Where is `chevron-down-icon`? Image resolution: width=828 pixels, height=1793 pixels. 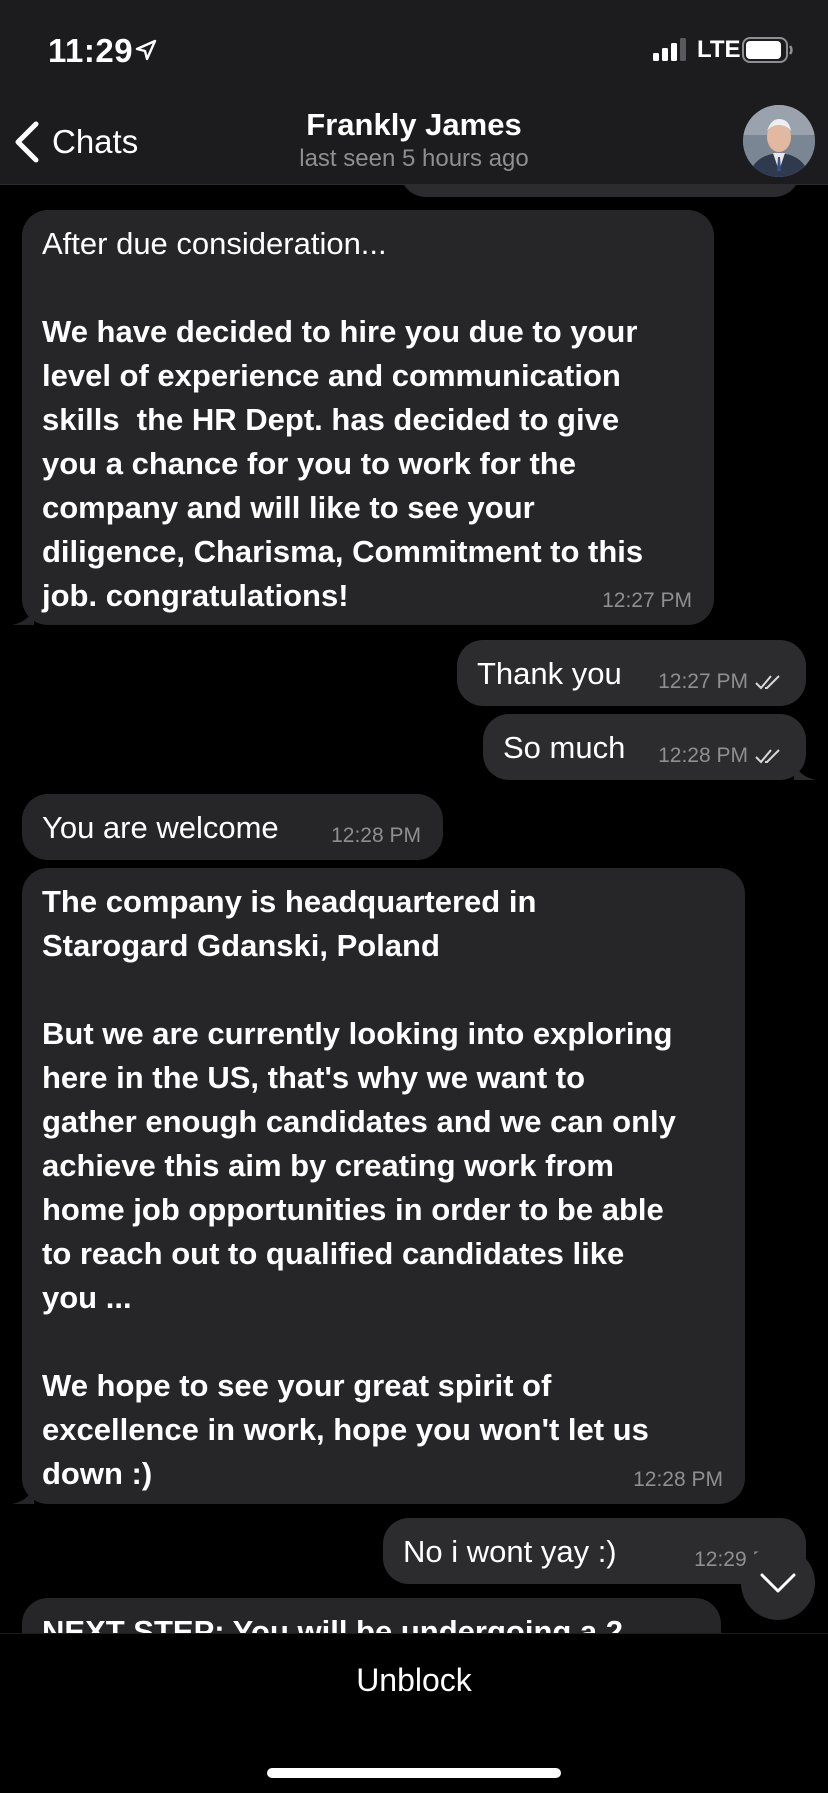 chevron-down-icon is located at coordinates (778, 1583).